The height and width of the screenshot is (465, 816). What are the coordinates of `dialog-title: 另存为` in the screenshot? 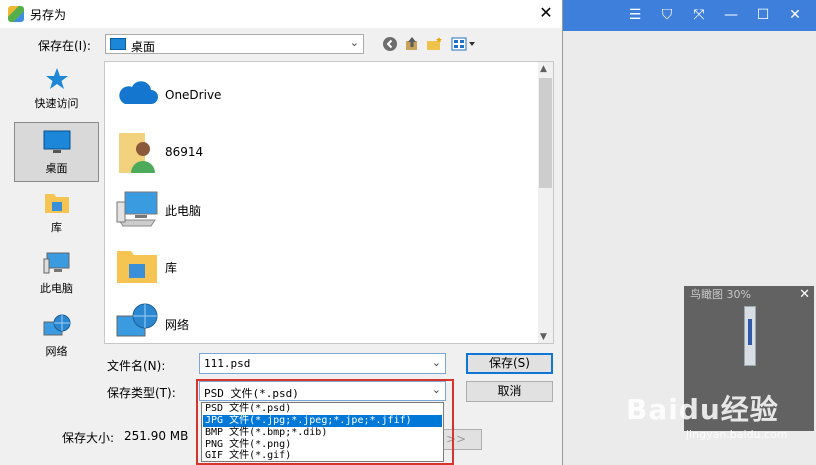 It's located at (48, 15).